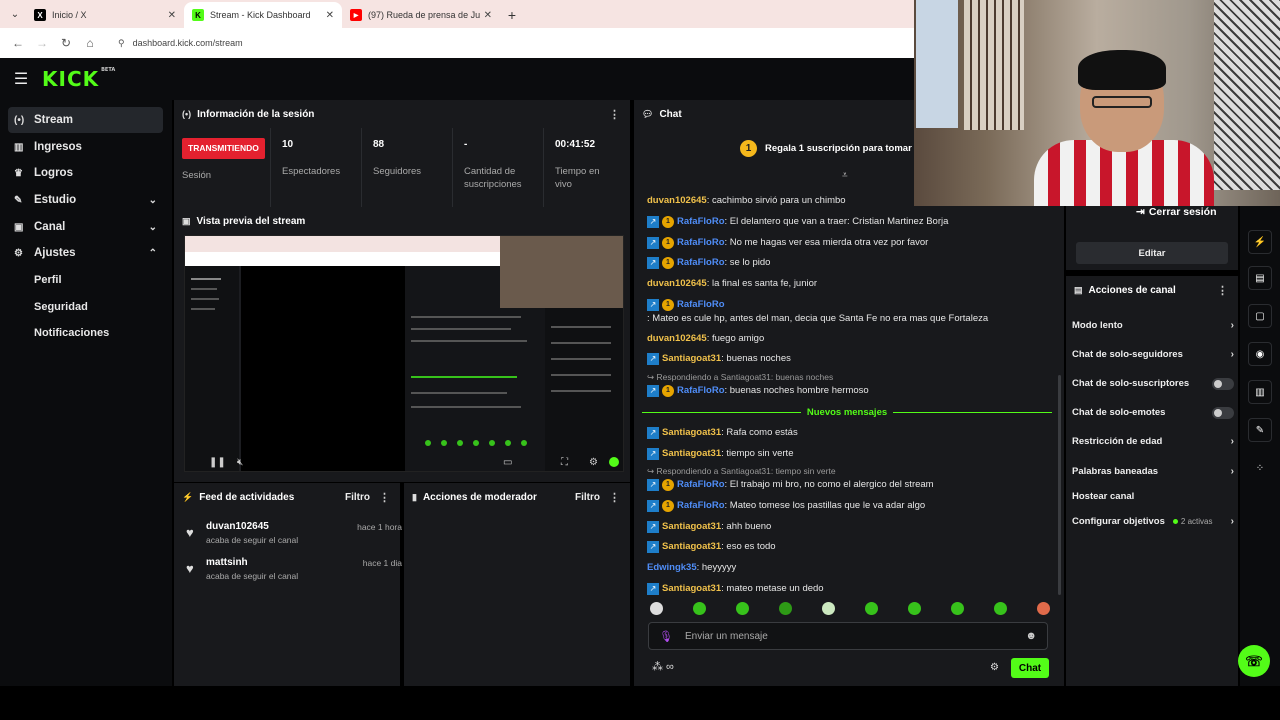 This screenshot has width=1280, height=720. What do you see at coordinates (1153, 521) in the screenshot?
I see `action-set-goals: Configurar objetivos 2 activas ›` at bounding box center [1153, 521].